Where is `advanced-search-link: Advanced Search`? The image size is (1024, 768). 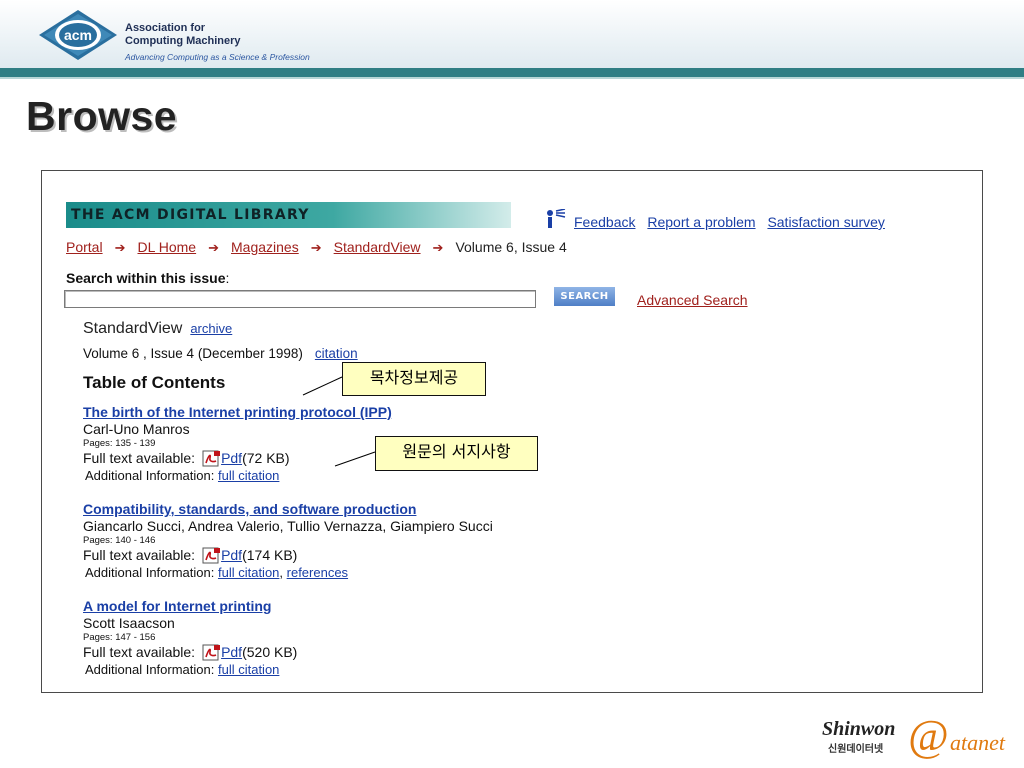
advanced-search-link: Advanced Search is located at coordinates (692, 300).